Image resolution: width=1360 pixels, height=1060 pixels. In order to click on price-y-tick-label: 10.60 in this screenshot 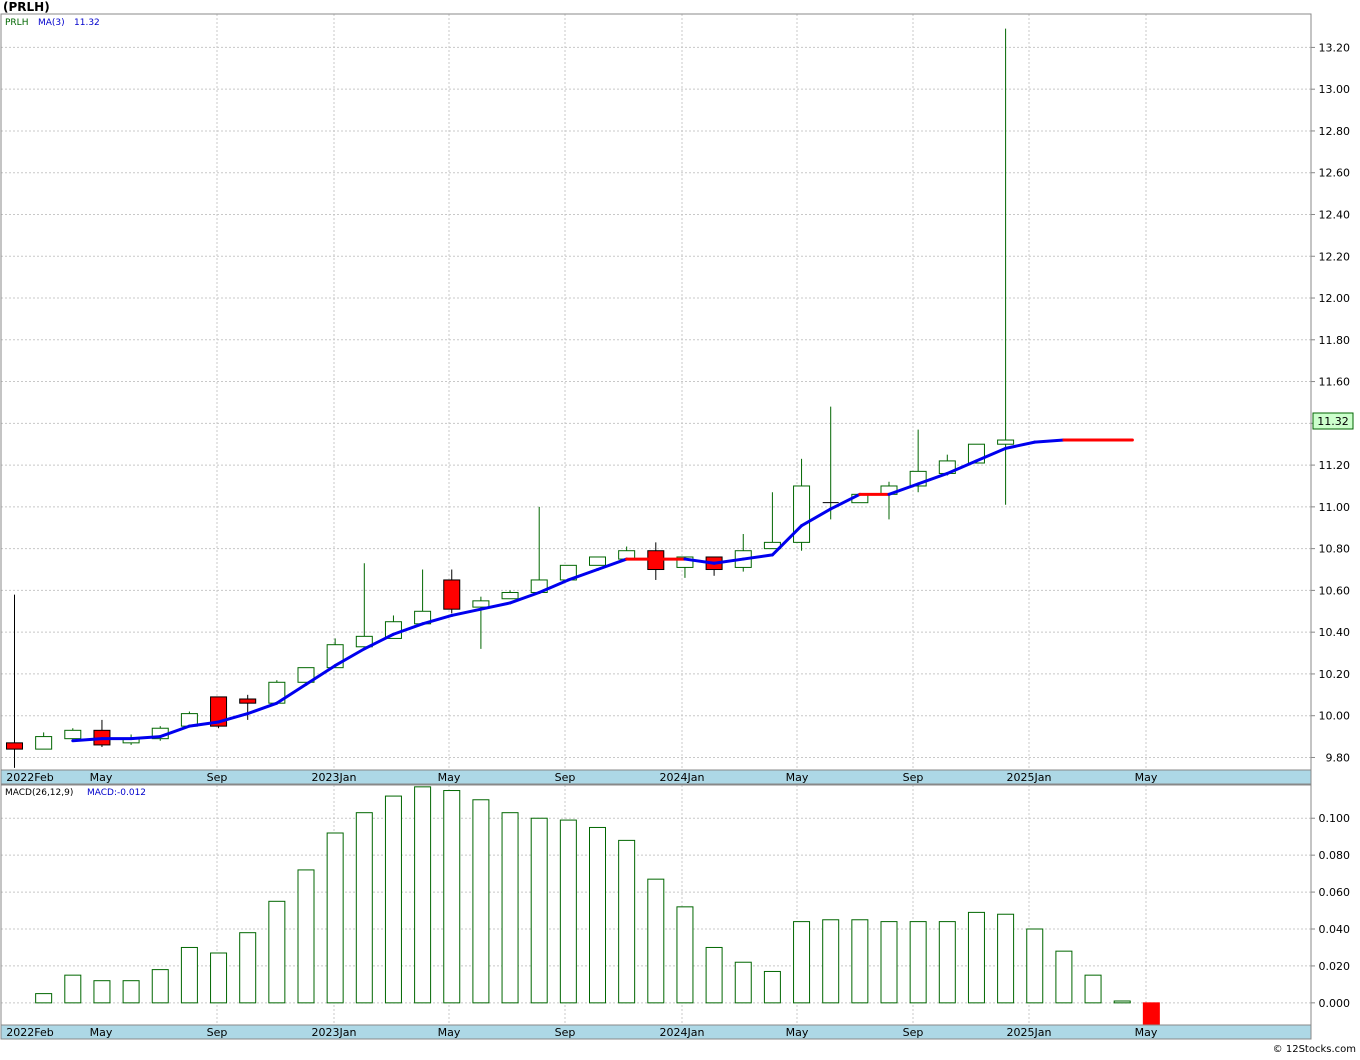, I will do `click(1335, 590)`.